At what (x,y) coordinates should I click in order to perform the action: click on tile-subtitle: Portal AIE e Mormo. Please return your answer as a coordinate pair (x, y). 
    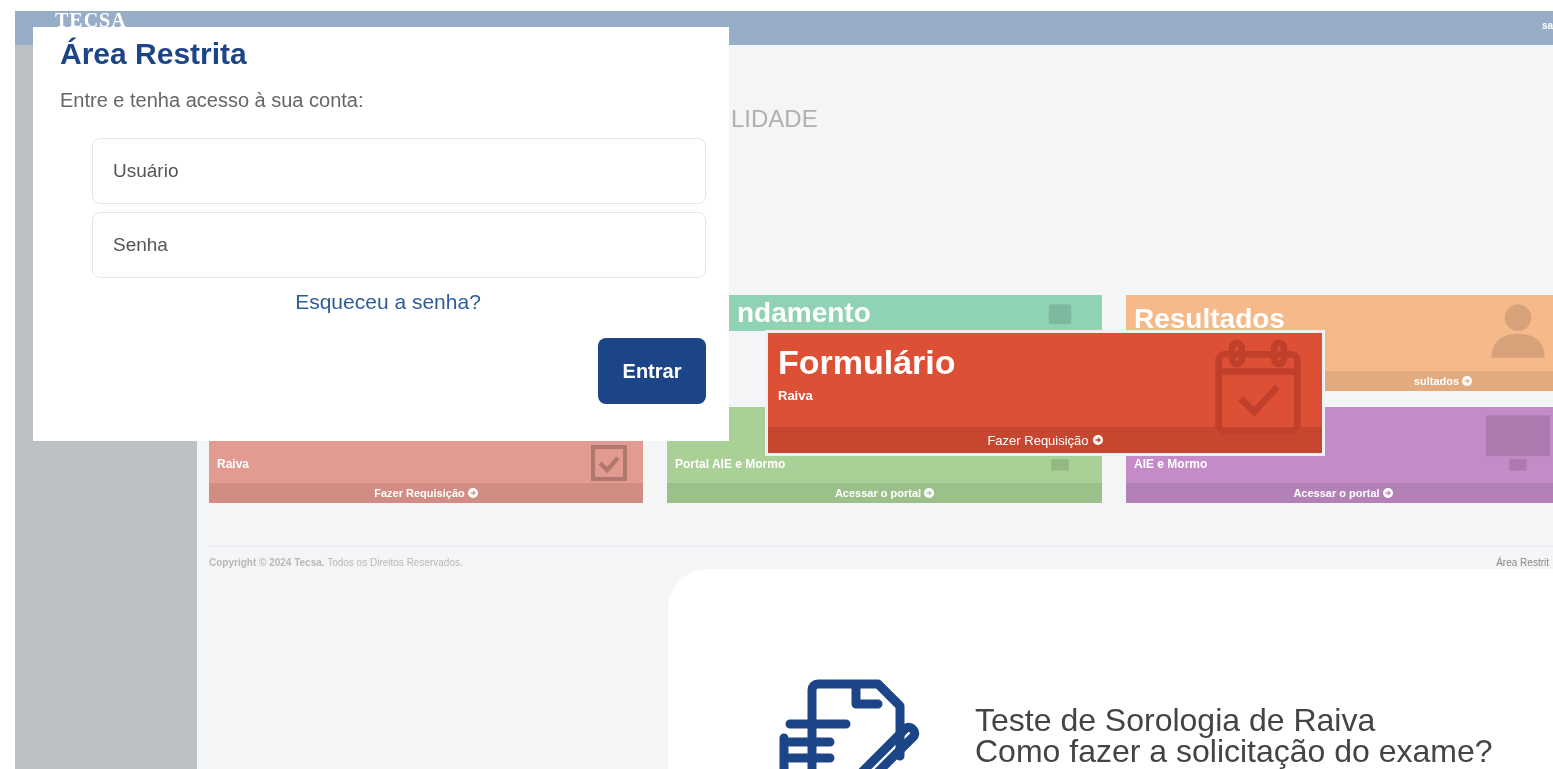
    Looking at the image, I should click on (730, 464).